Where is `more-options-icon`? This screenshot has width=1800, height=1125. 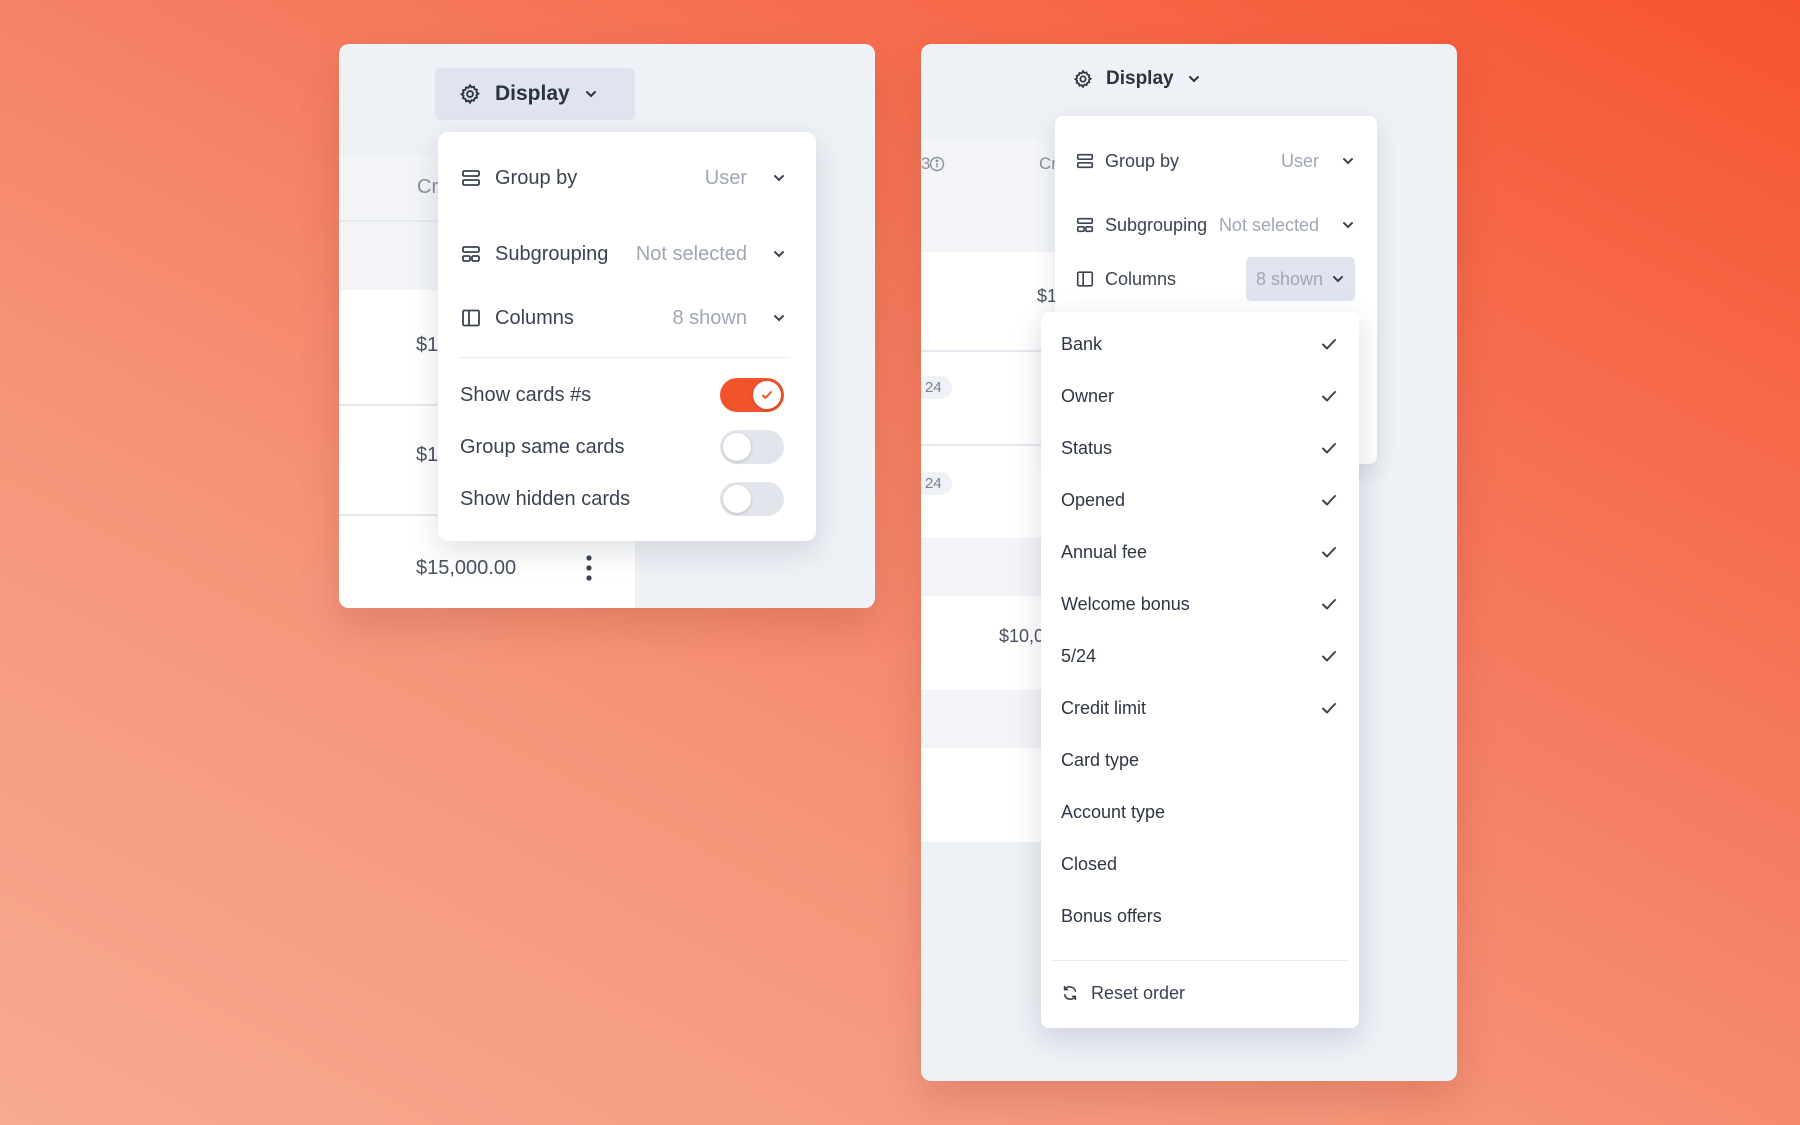
more-options-icon is located at coordinates (589, 568).